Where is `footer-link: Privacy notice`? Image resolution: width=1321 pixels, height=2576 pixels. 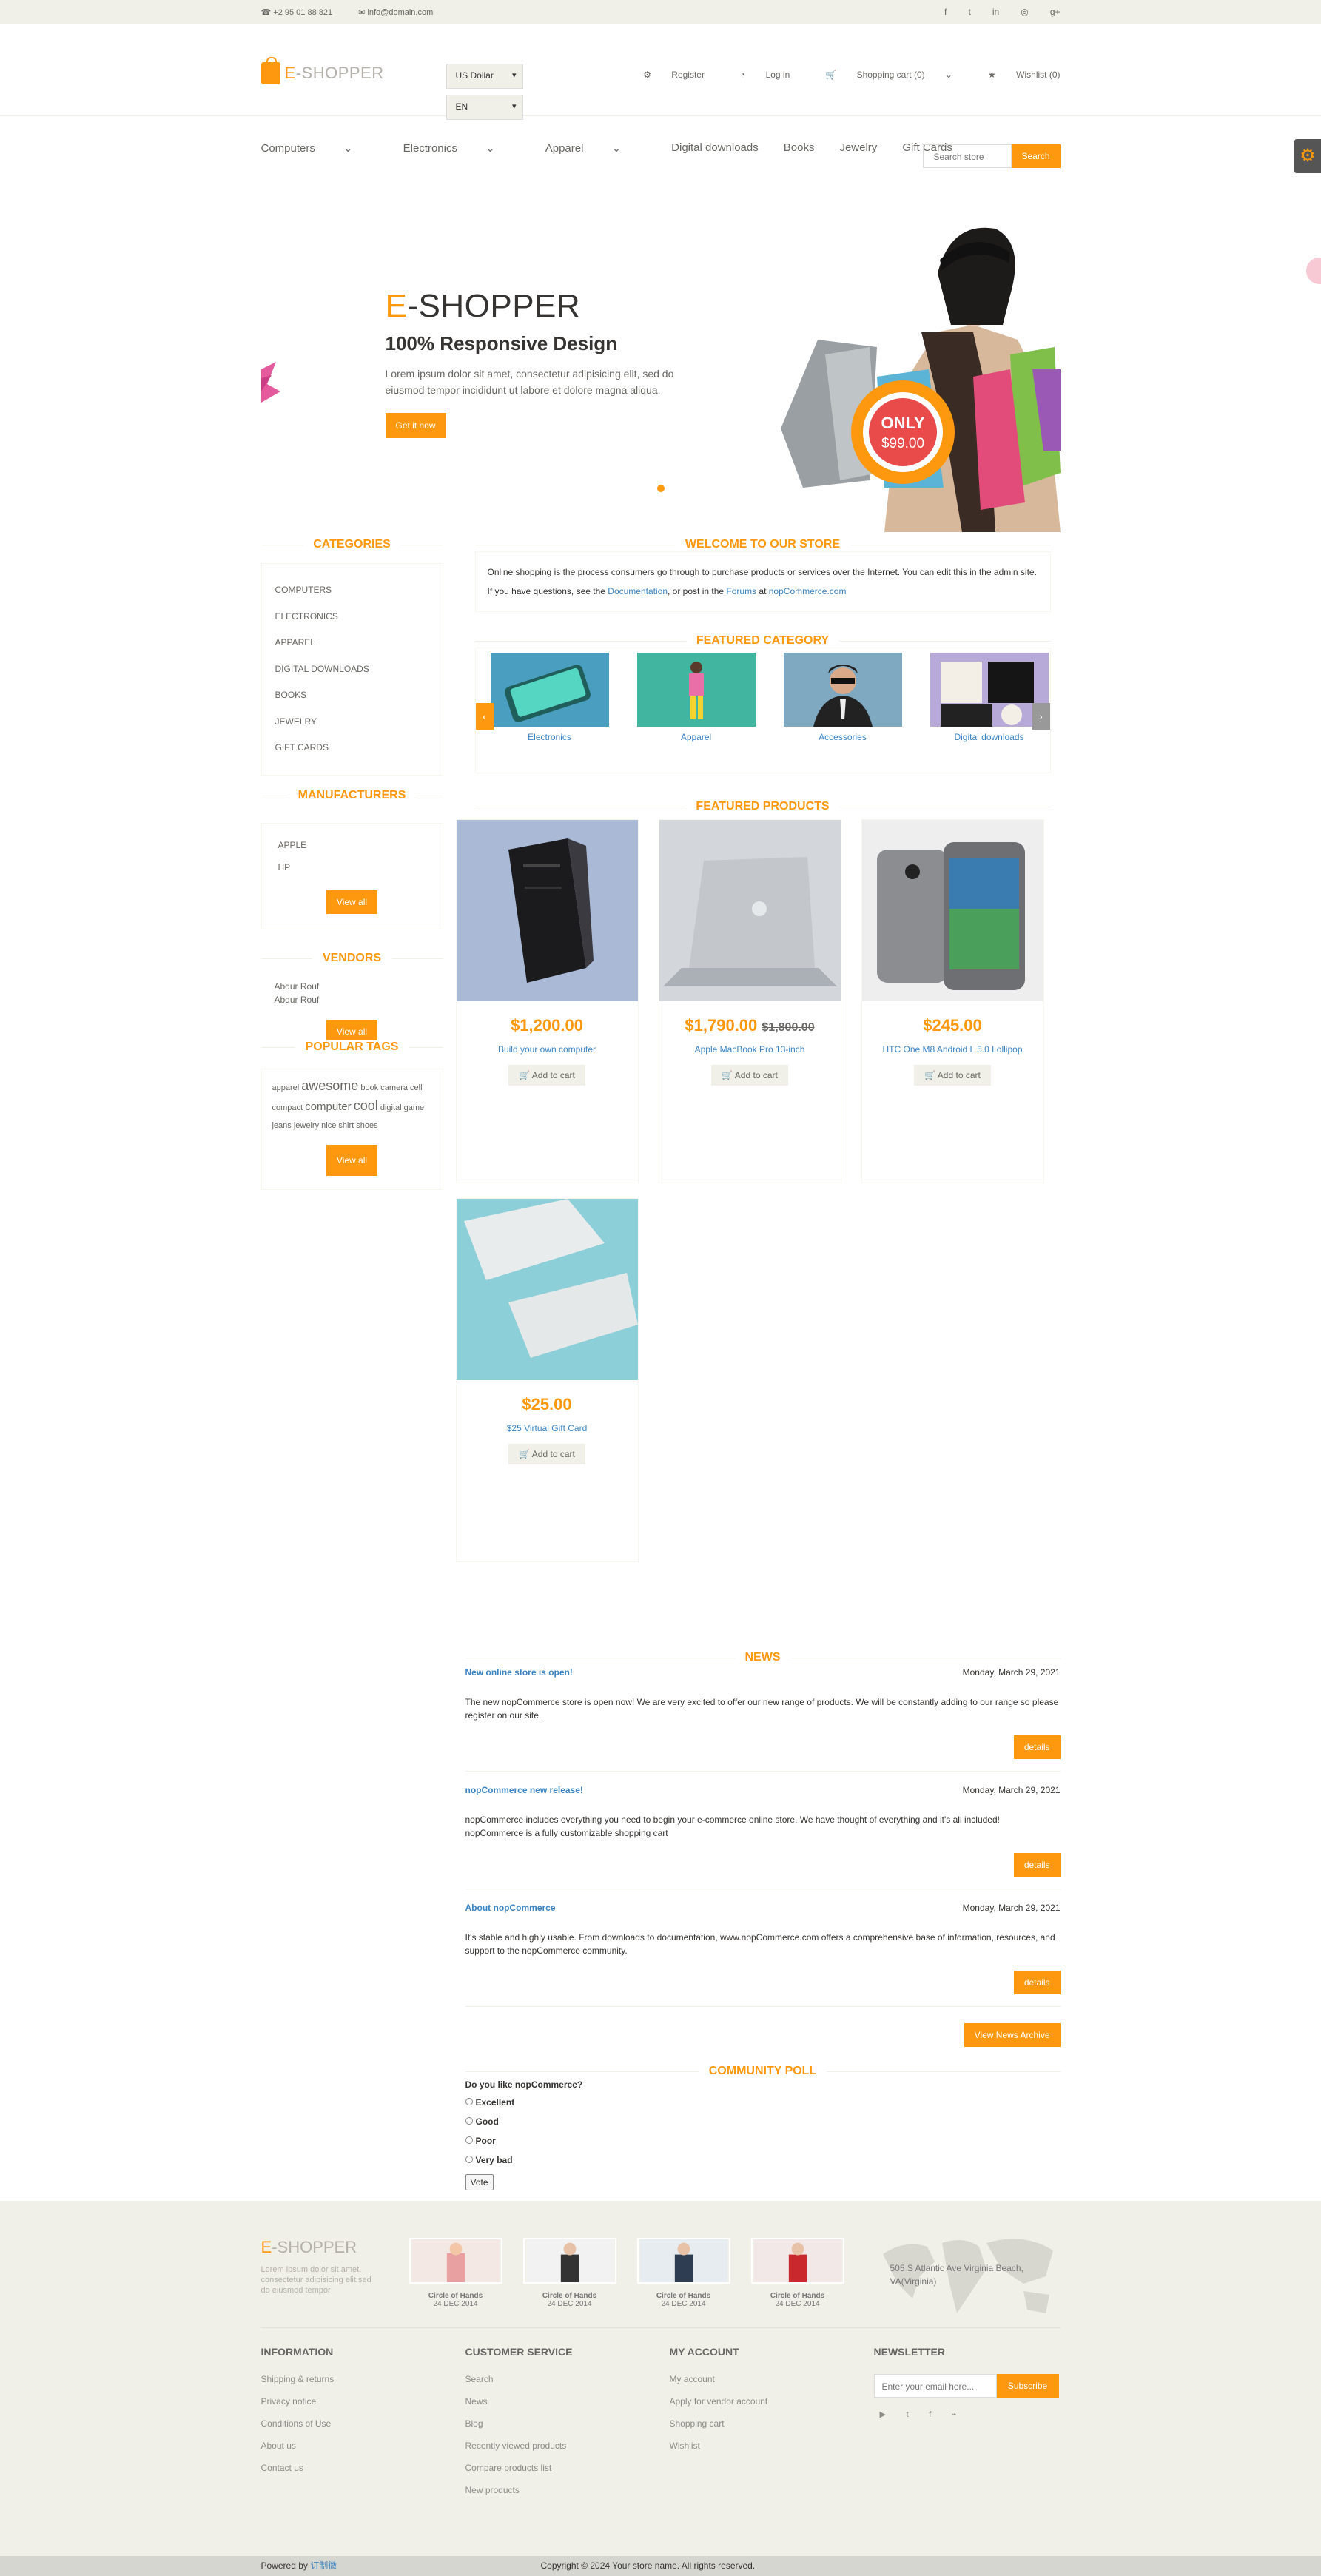 footer-link: Privacy notice is located at coordinates (363, 2407).